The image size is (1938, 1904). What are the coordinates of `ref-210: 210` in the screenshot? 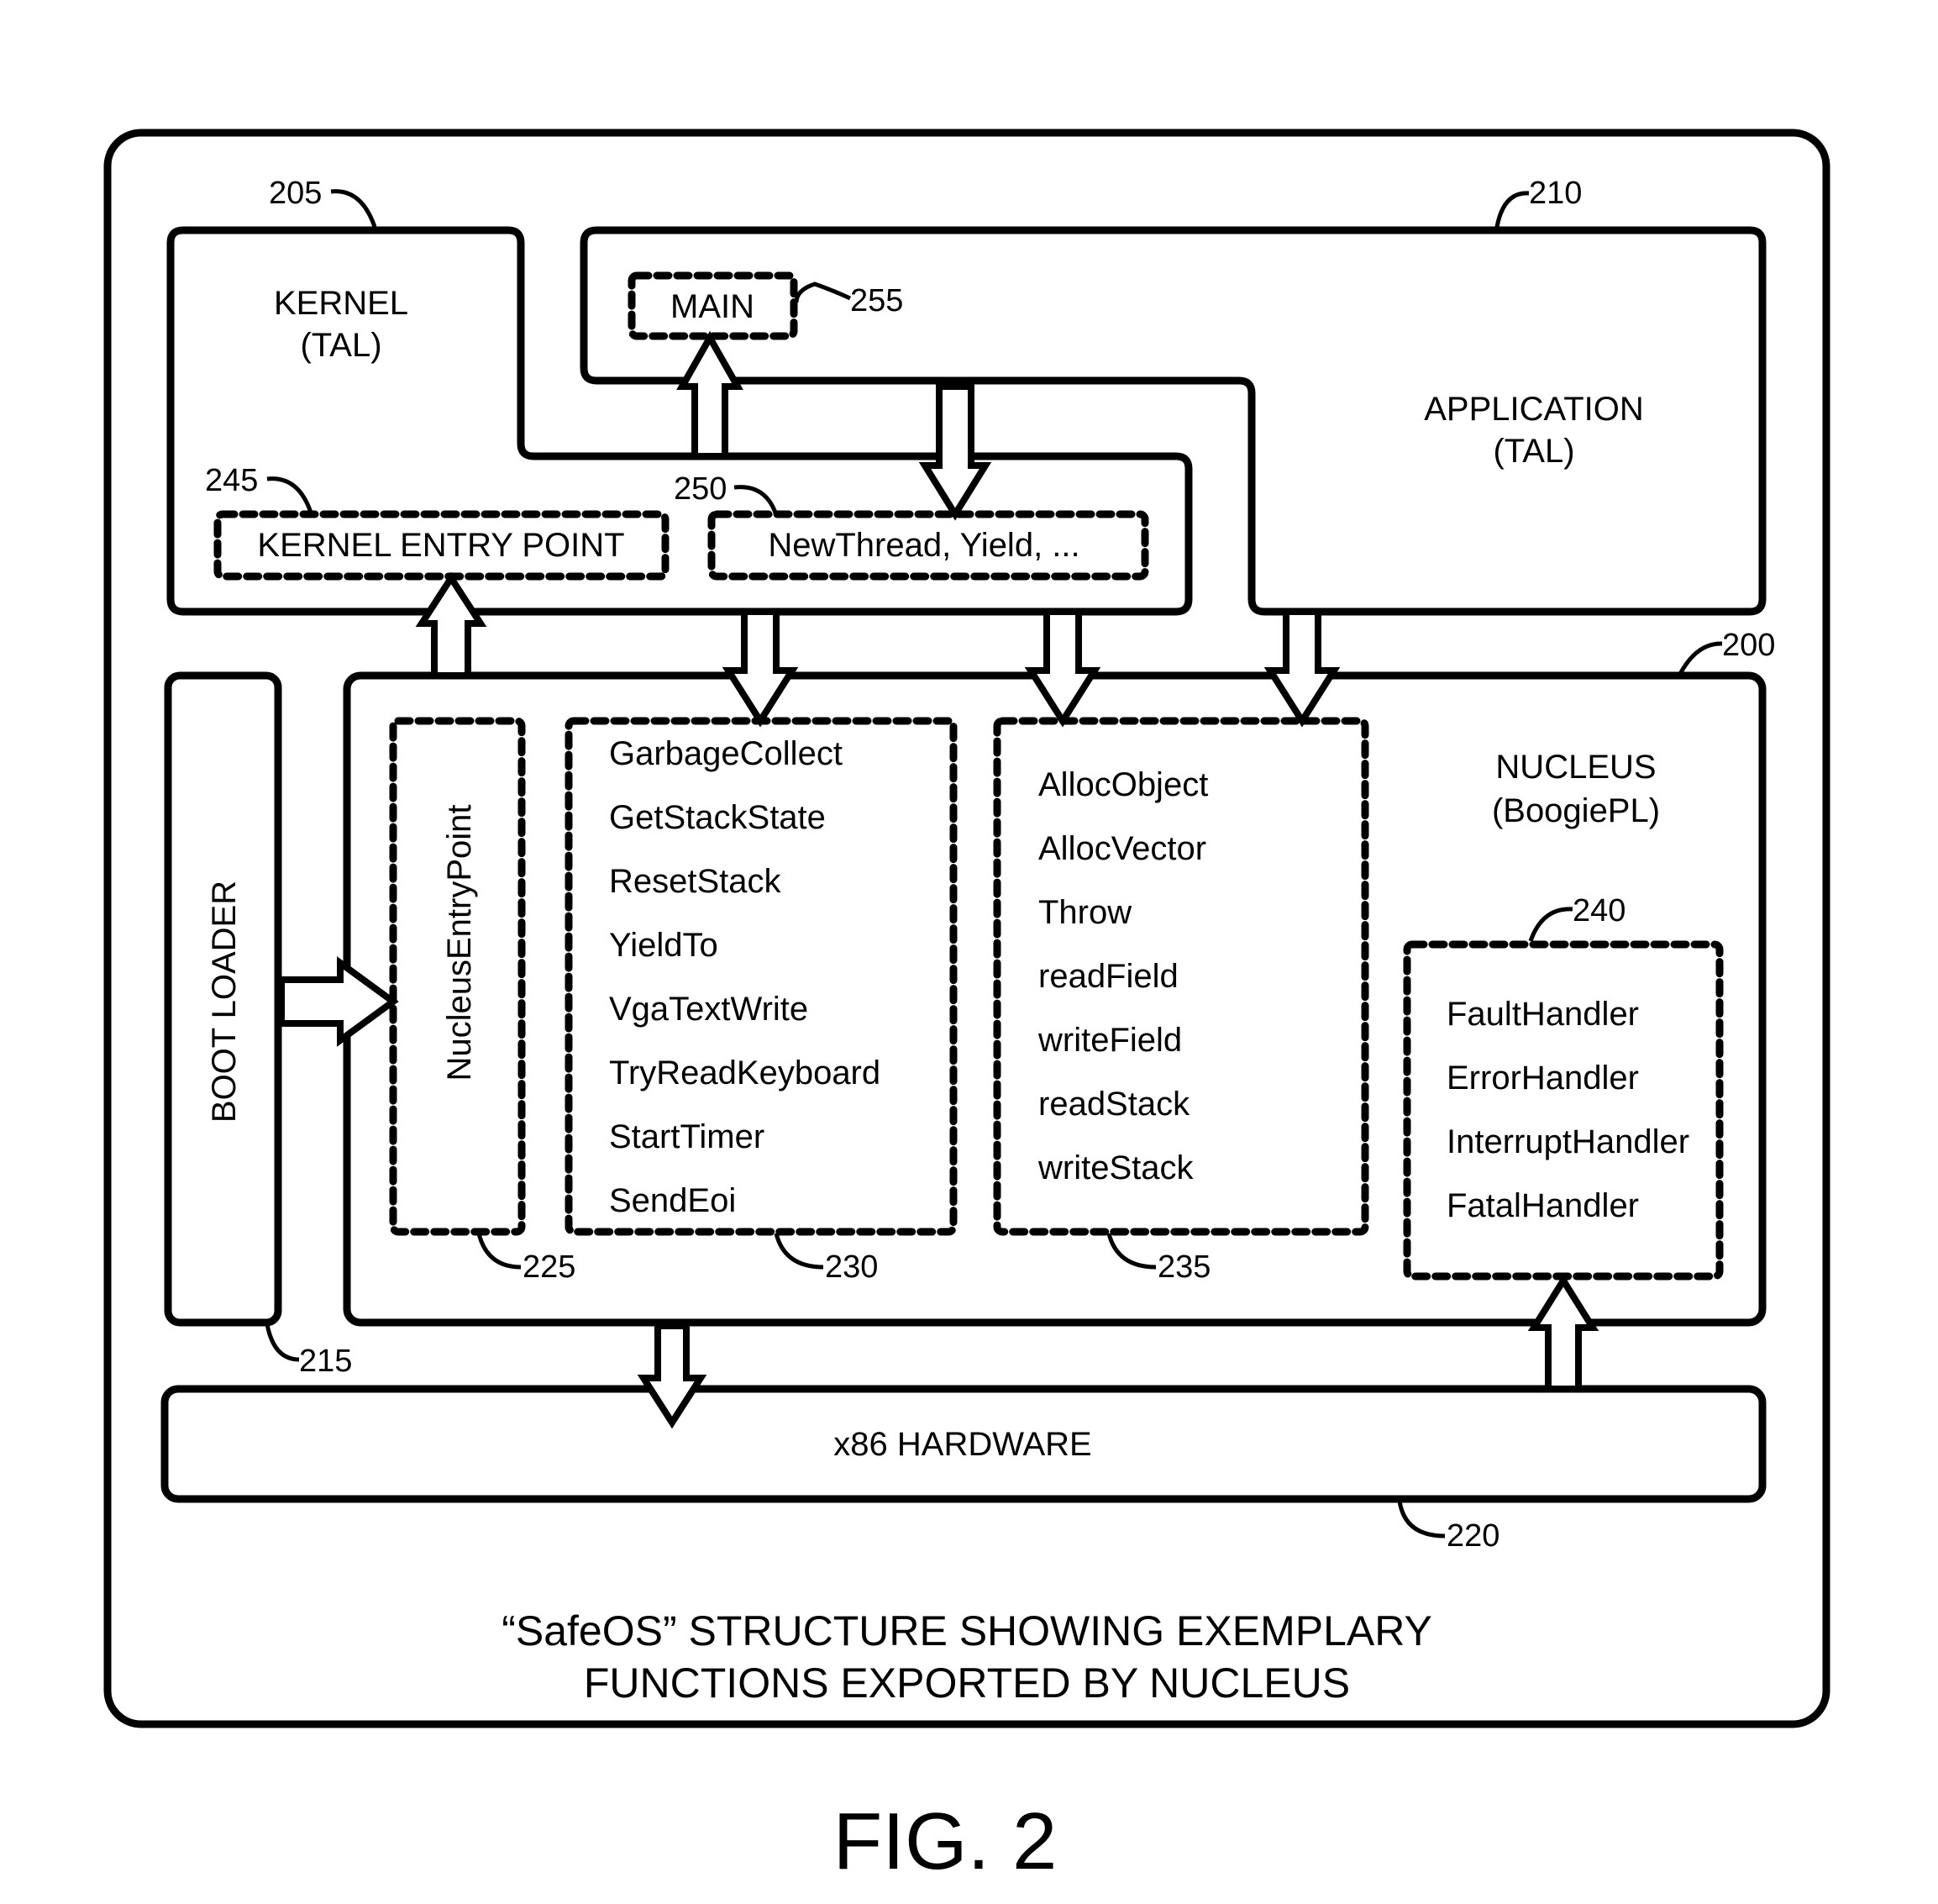 It's located at (1555, 193).